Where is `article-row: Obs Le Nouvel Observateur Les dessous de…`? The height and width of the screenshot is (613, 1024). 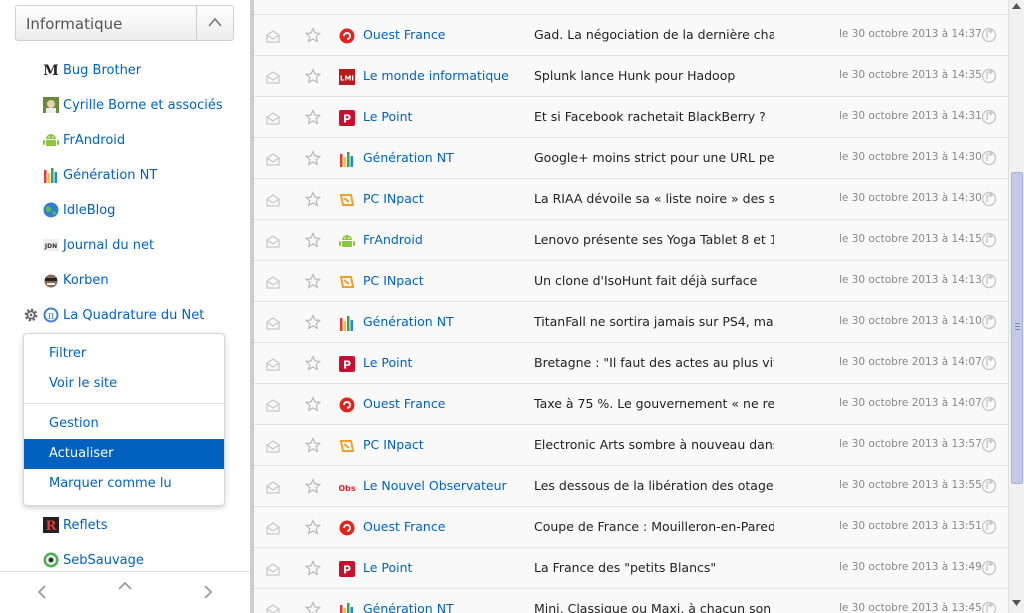 article-row: Obs Le Nouvel Observateur Les dessous de… is located at coordinates (631, 486).